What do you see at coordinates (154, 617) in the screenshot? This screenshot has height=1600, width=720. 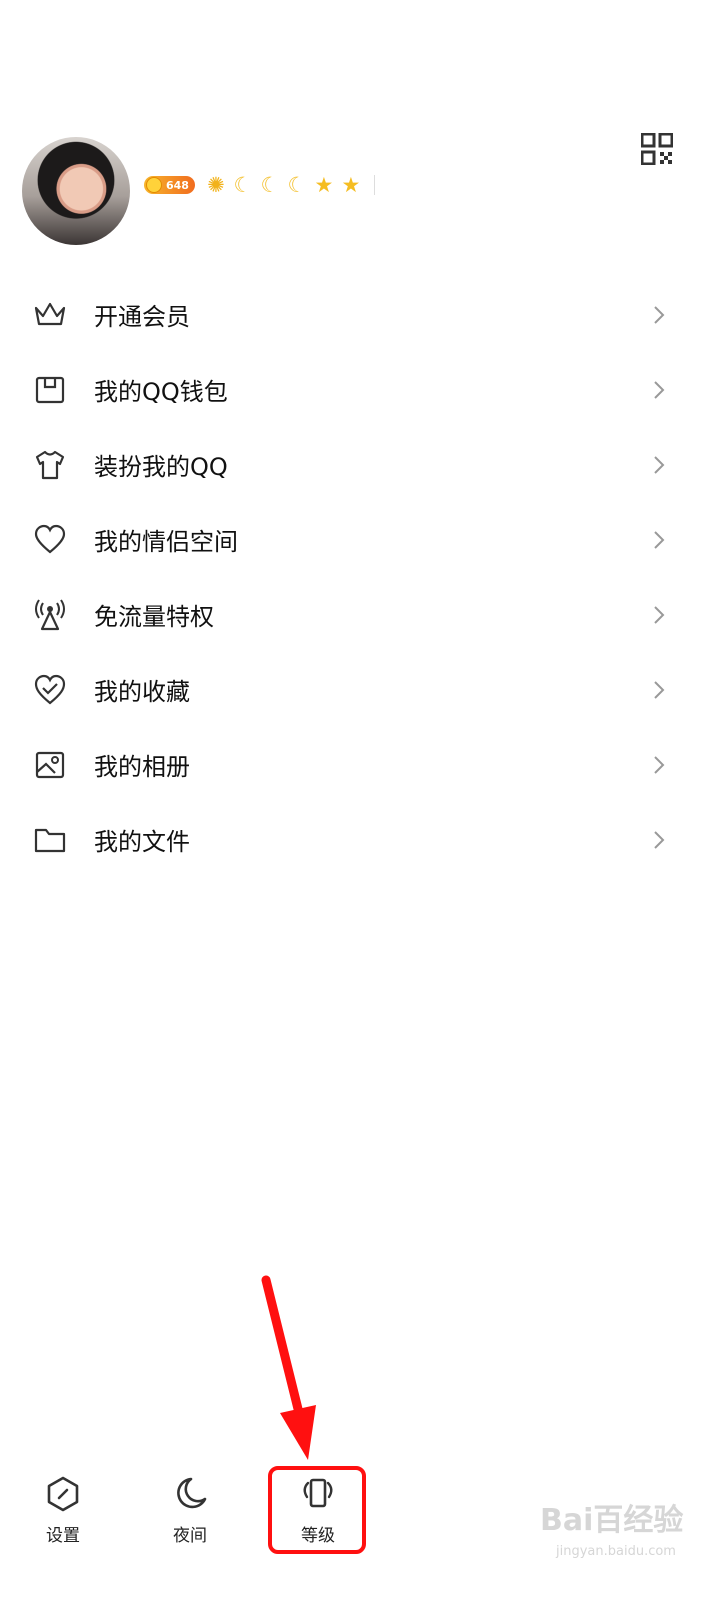 I see `menu-item-label: 免流量特权` at bounding box center [154, 617].